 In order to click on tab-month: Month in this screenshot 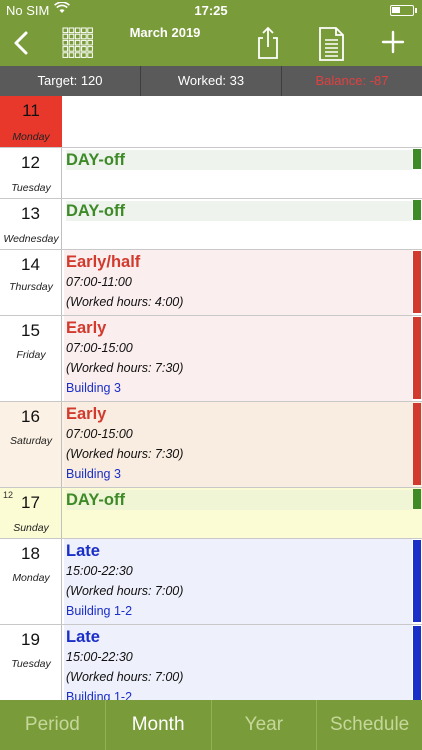, I will do `click(159, 725)`.